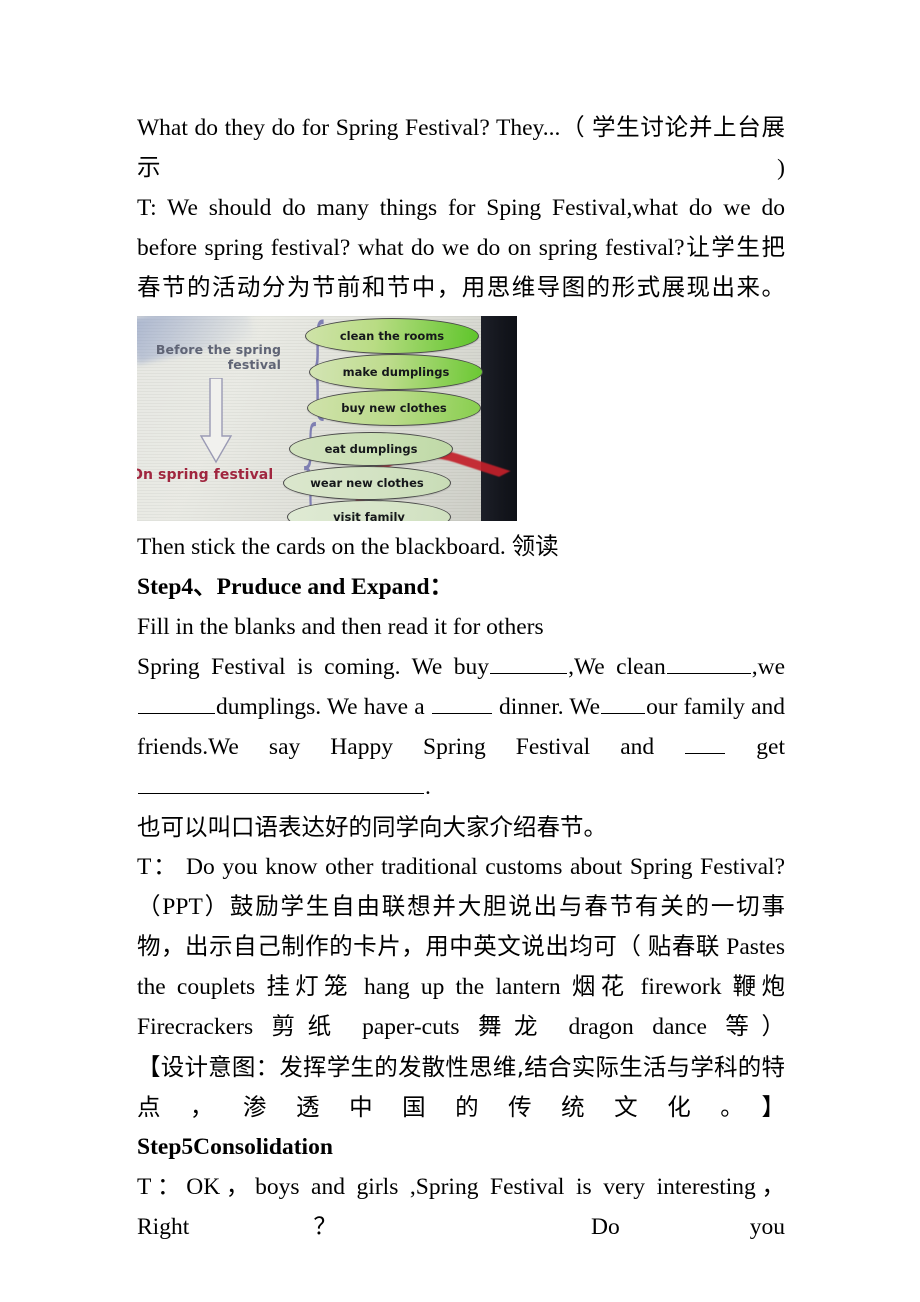 Image resolution: width=920 pixels, height=1302 pixels. Describe the element at coordinates (205, 475) in the screenshot. I see `label-on-spring-festival: On spring festival` at that location.